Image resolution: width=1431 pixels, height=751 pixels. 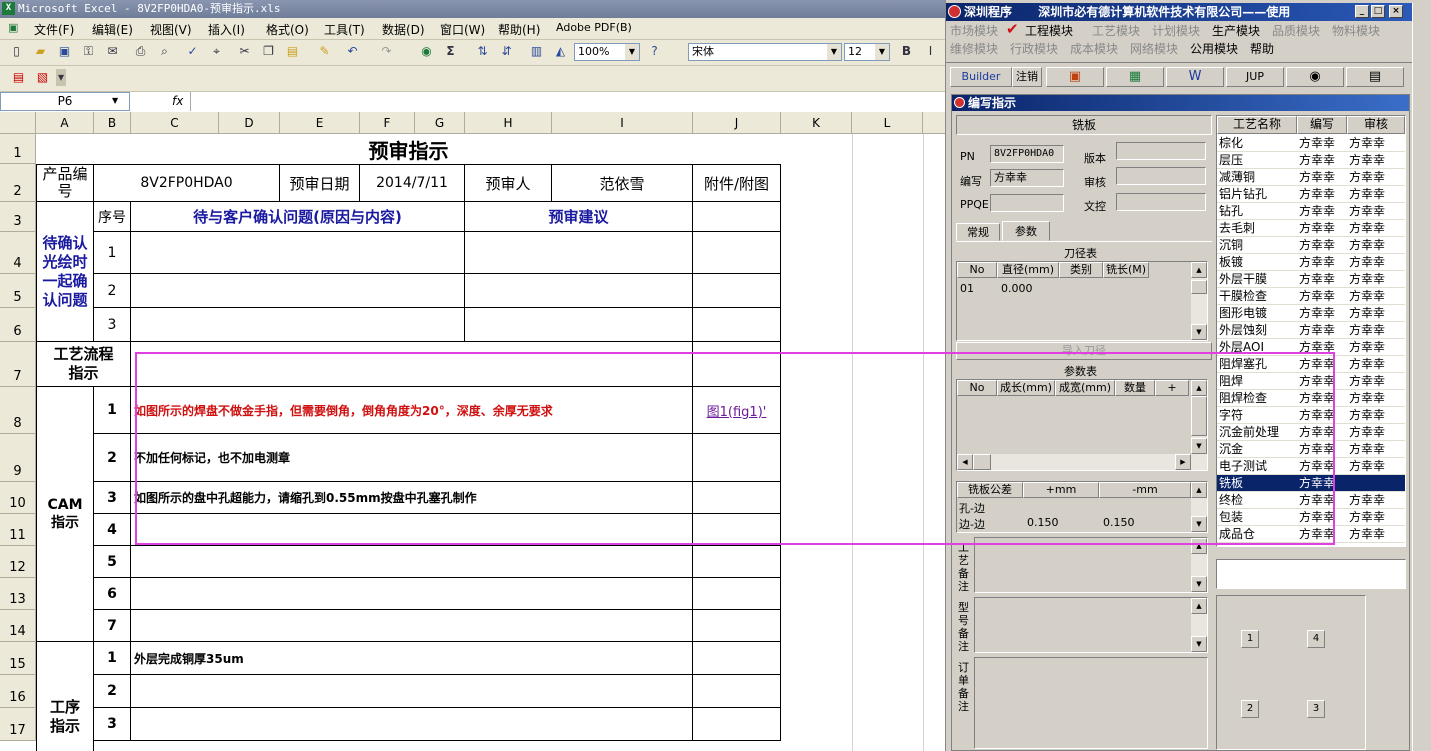 I want to click on minimize-button: _, so click(x=1362, y=11).